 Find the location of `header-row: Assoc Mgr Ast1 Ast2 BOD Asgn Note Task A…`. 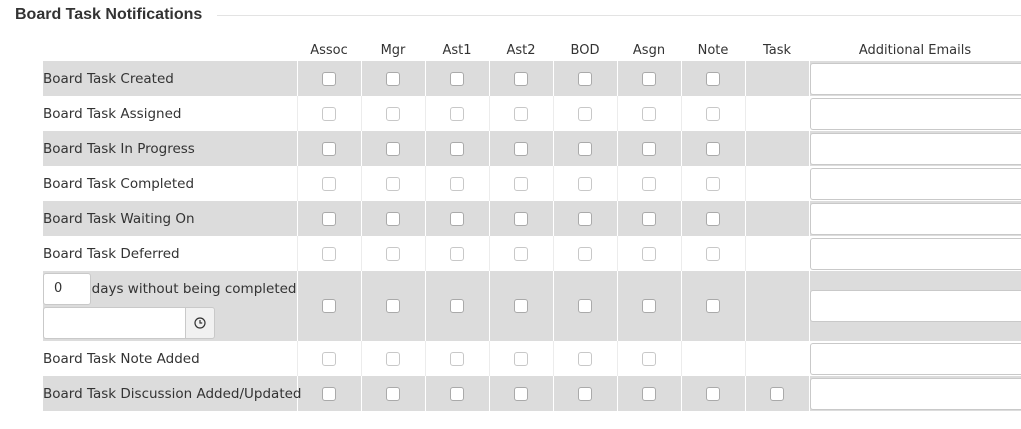

header-row: Assoc Mgr Ast1 Ast2 BOD Asgn Note Task A… is located at coordinates (532, 50).